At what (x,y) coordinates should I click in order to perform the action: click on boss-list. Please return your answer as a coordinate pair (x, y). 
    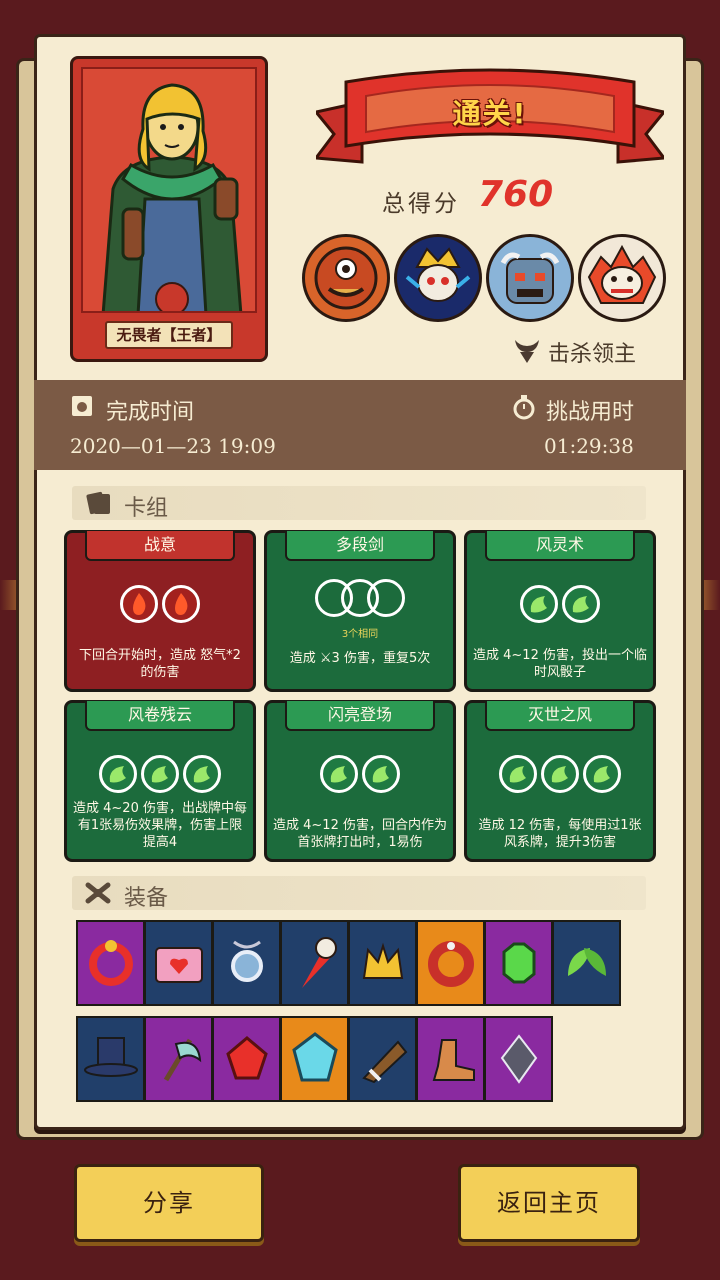
    Looking at the image, I should click on (484, 278).